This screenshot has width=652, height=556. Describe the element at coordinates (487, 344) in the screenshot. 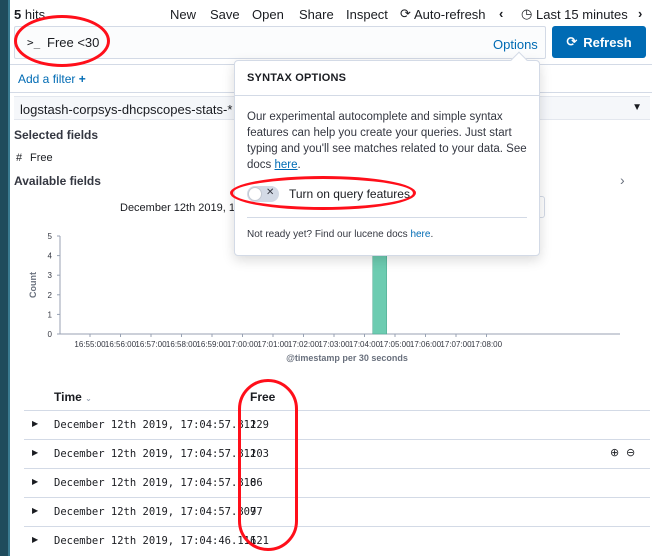

I see `x-tick-label: 17:08:00` at that location.